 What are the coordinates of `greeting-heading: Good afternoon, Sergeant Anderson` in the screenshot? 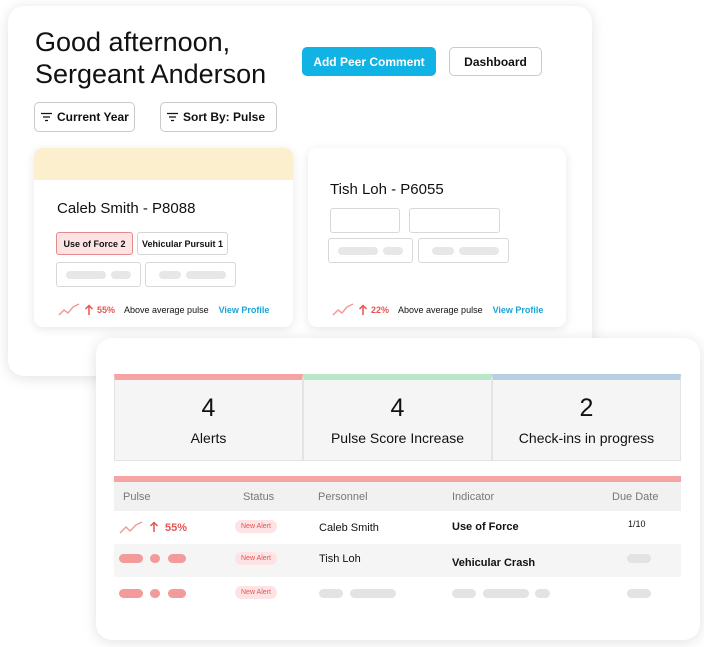 It's located at (150, 58).